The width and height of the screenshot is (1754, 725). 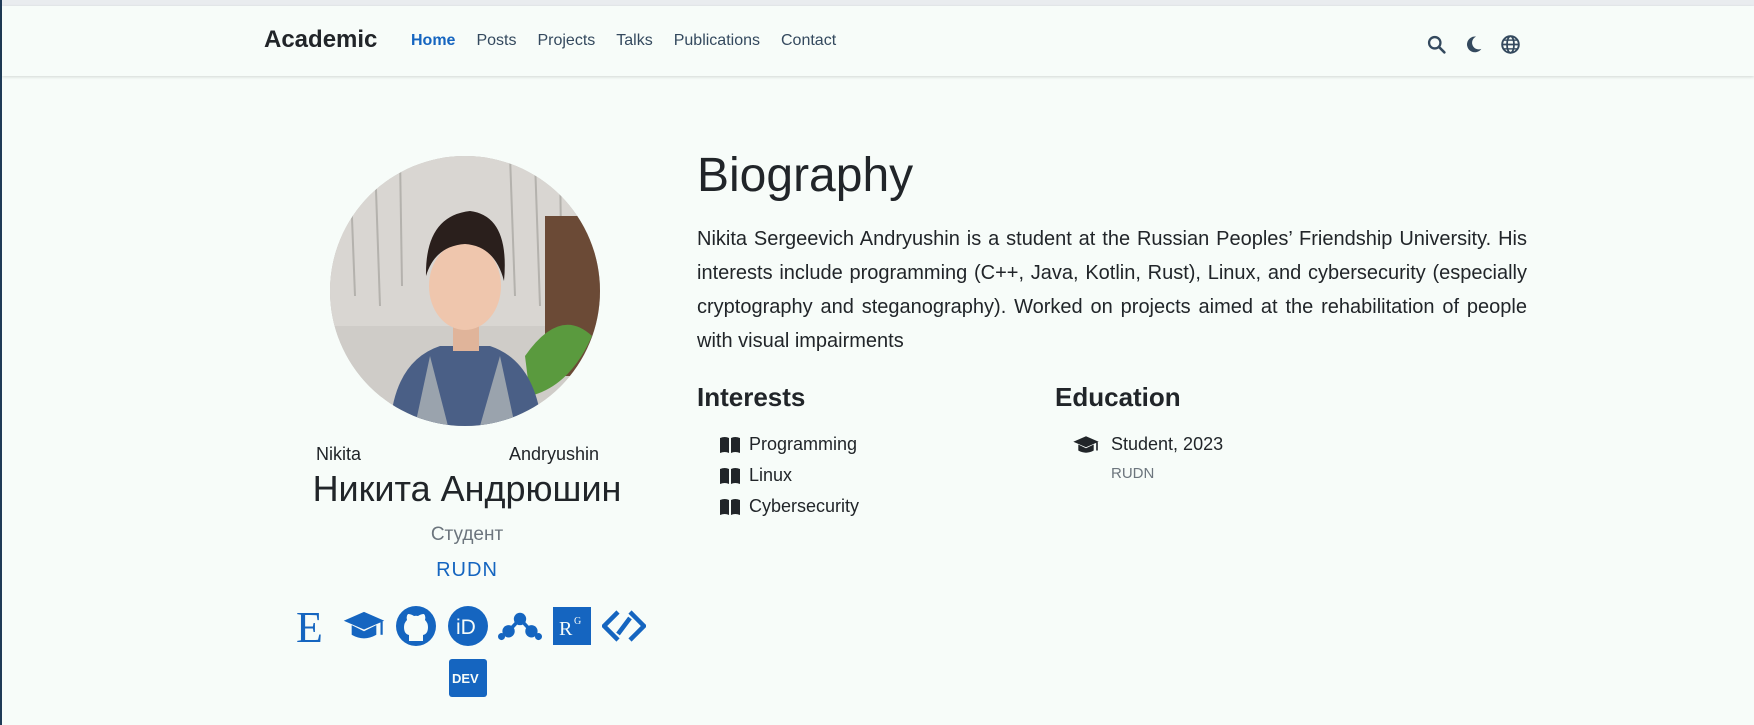 What do you see at coordinates (804, 506) in the screenshot?
I see `interest-label: Cybersecurity` at bounding box center [804, 506].